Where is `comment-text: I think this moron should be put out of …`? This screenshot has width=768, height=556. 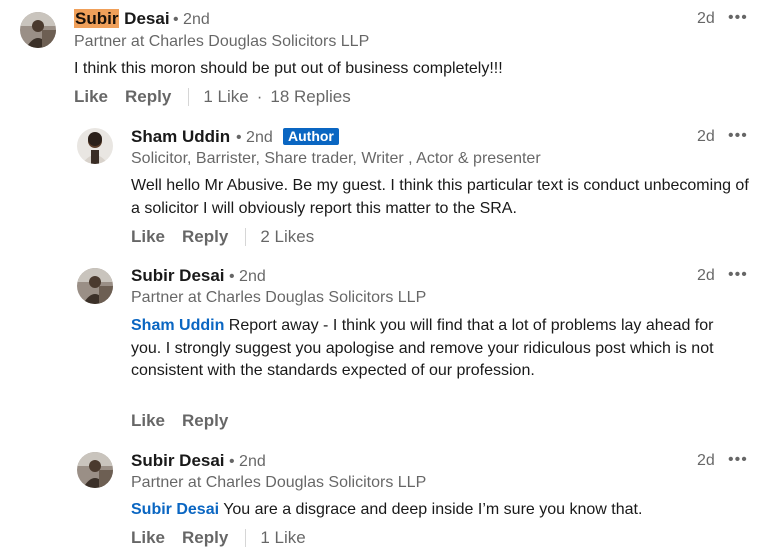 comment-text: I think this moron should be put out of … is located at coordinates (288, 68).